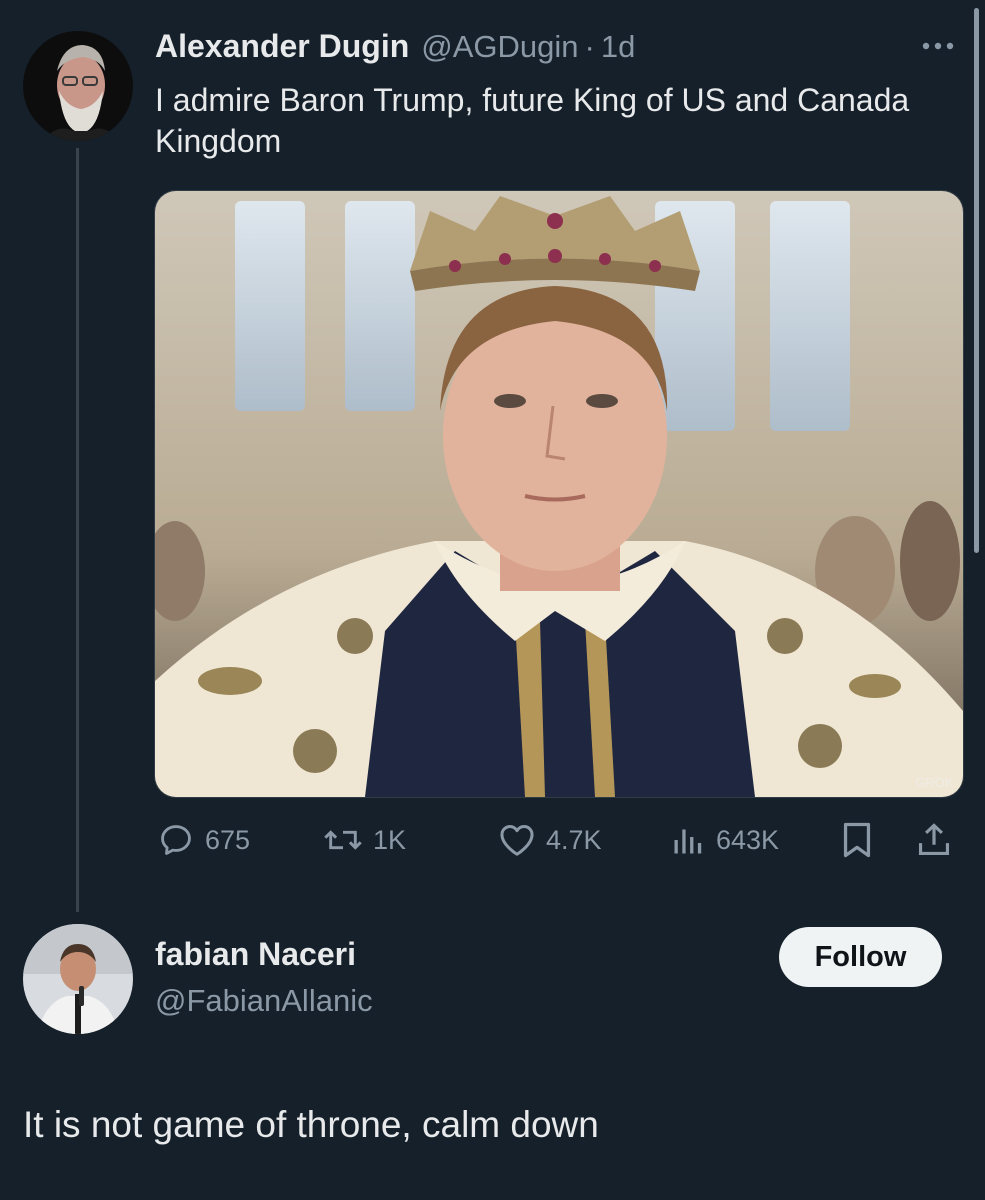 The image size is (985, 1200). I want to click on author-avatar, so click(78, 86).